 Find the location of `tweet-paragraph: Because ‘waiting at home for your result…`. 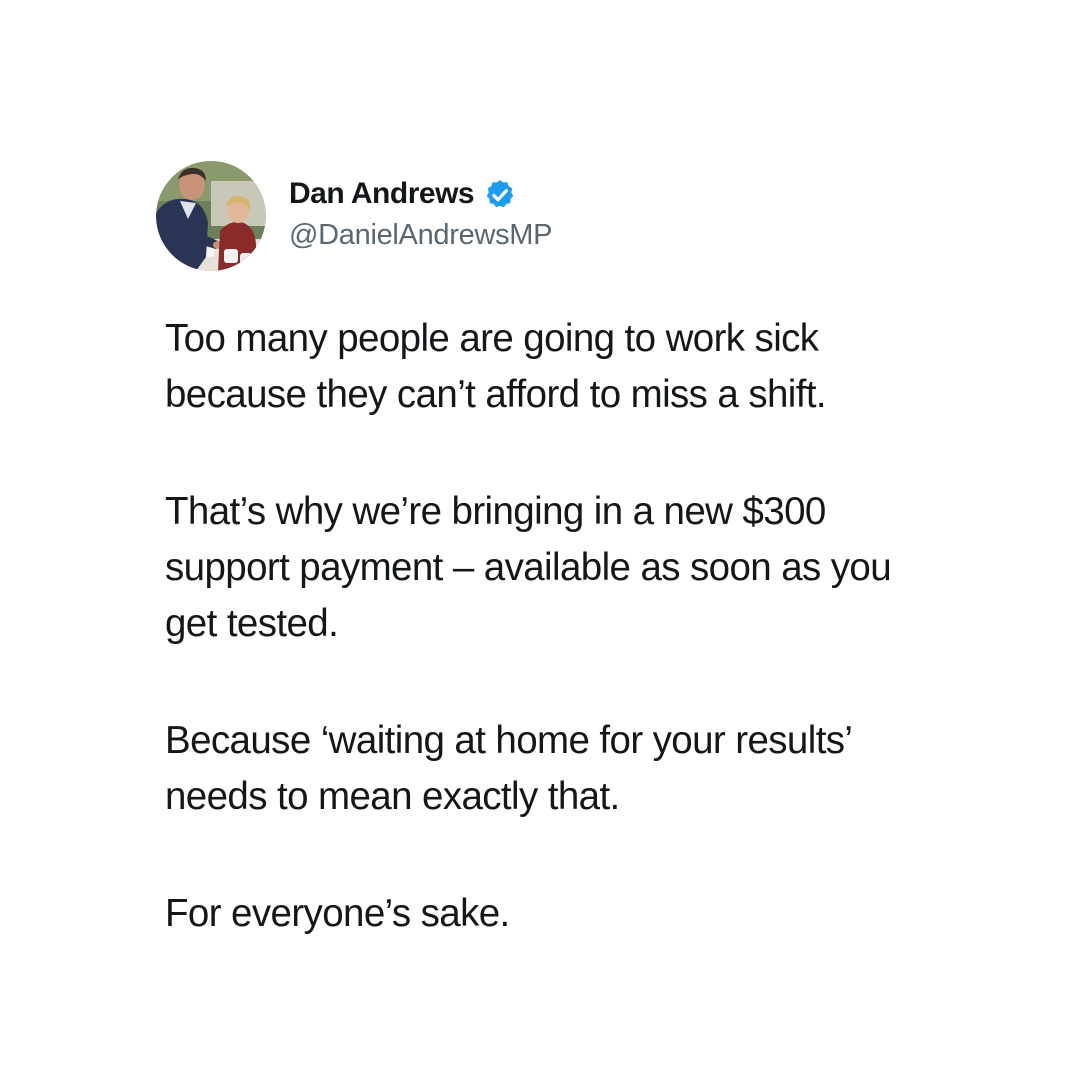

tweet-paragraph: Because ‘waiting at home for your result… is located at coordinates (580, 769).